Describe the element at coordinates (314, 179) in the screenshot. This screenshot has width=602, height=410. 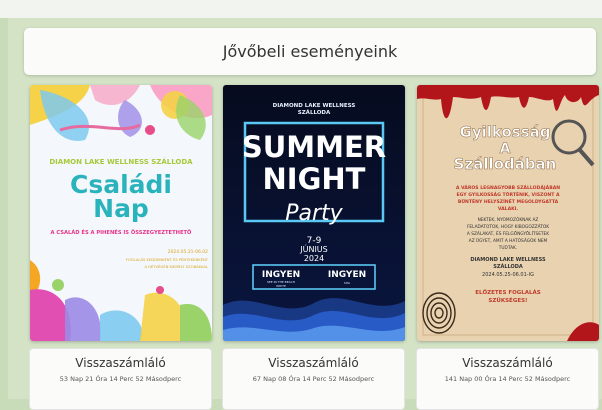
I see `summer-title-2: NIGHT` at that location.